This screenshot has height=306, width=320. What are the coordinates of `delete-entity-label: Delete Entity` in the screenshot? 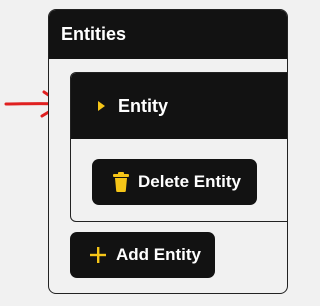 It's located at (189, 181).